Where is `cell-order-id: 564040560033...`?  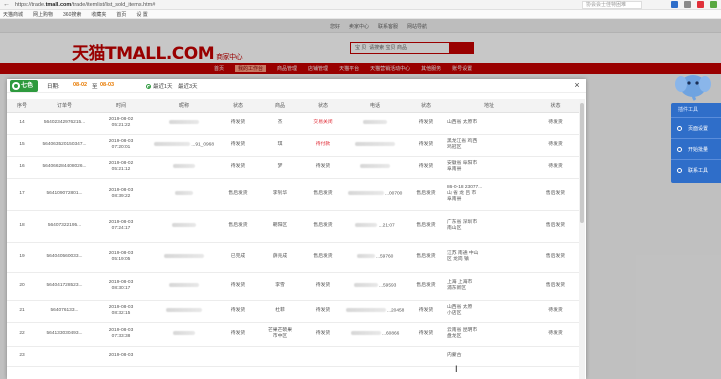
cell-order-id: 564040560033... is located at coordinates (64, 257).